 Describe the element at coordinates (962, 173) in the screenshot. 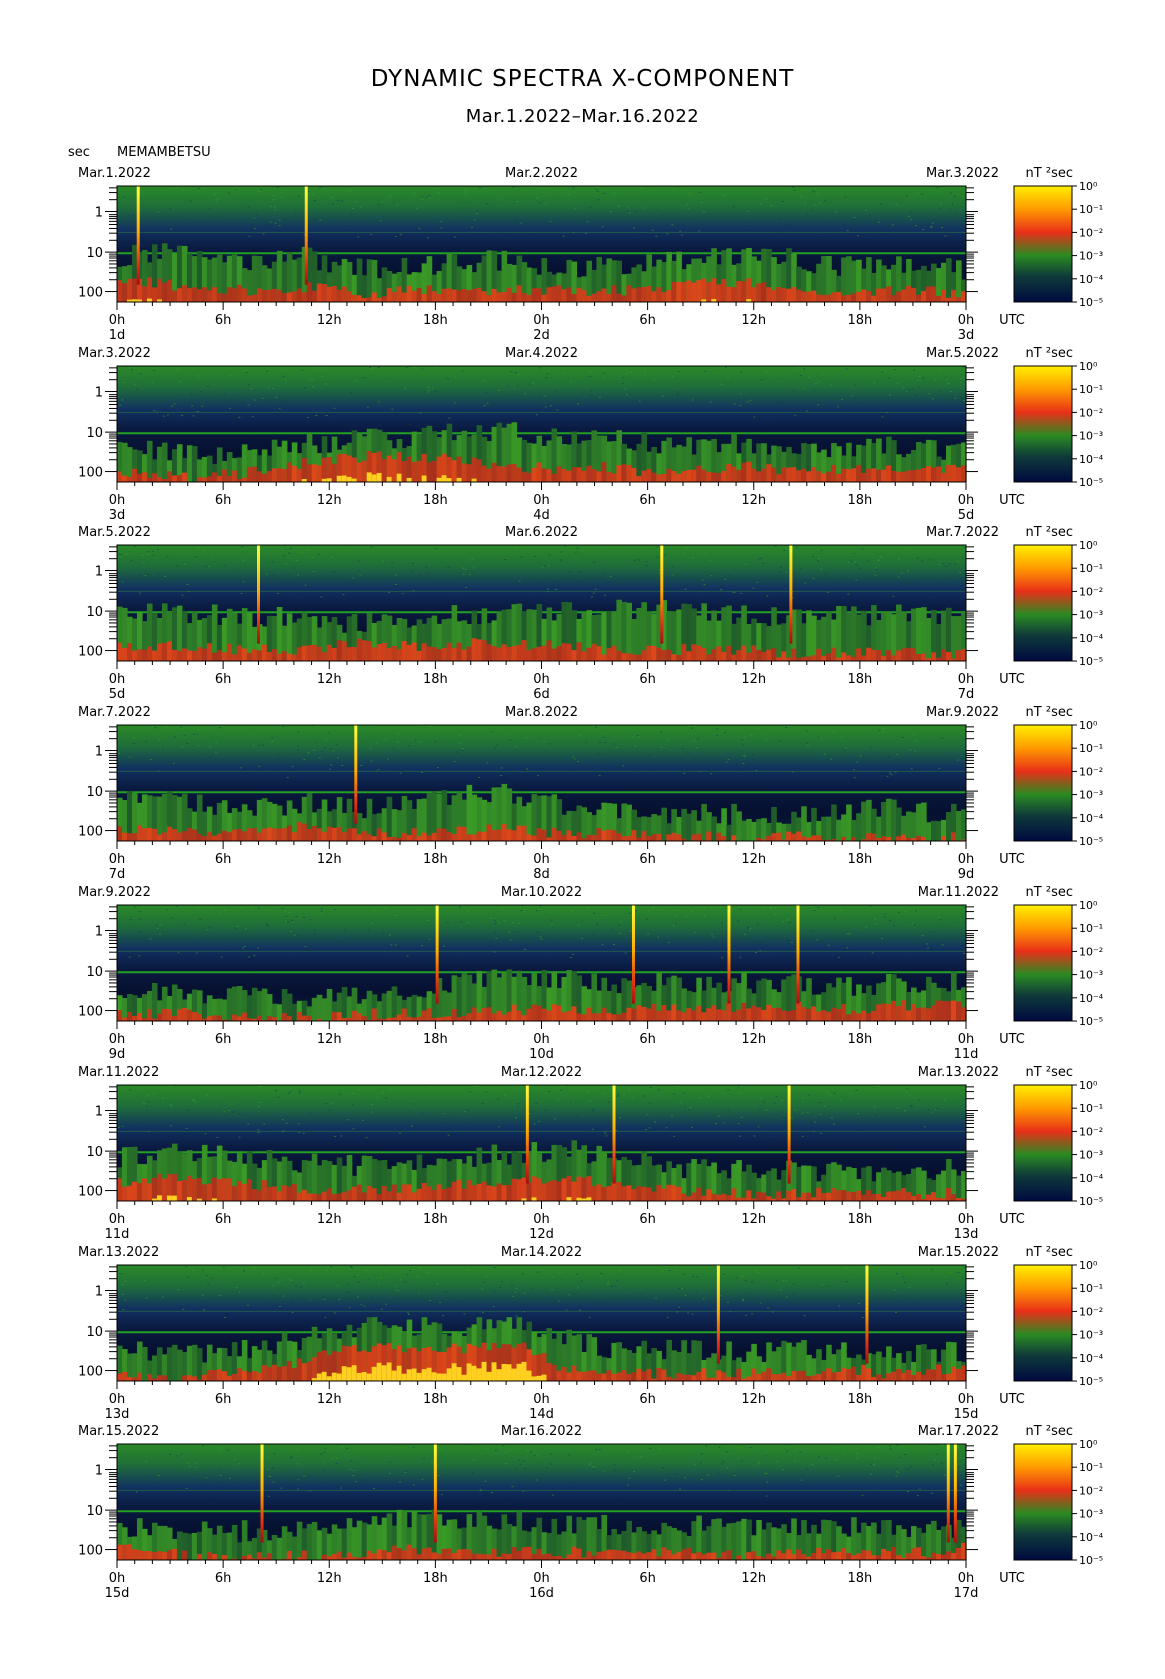

I see `panel-date-right: Mar.3.2022` at that location.